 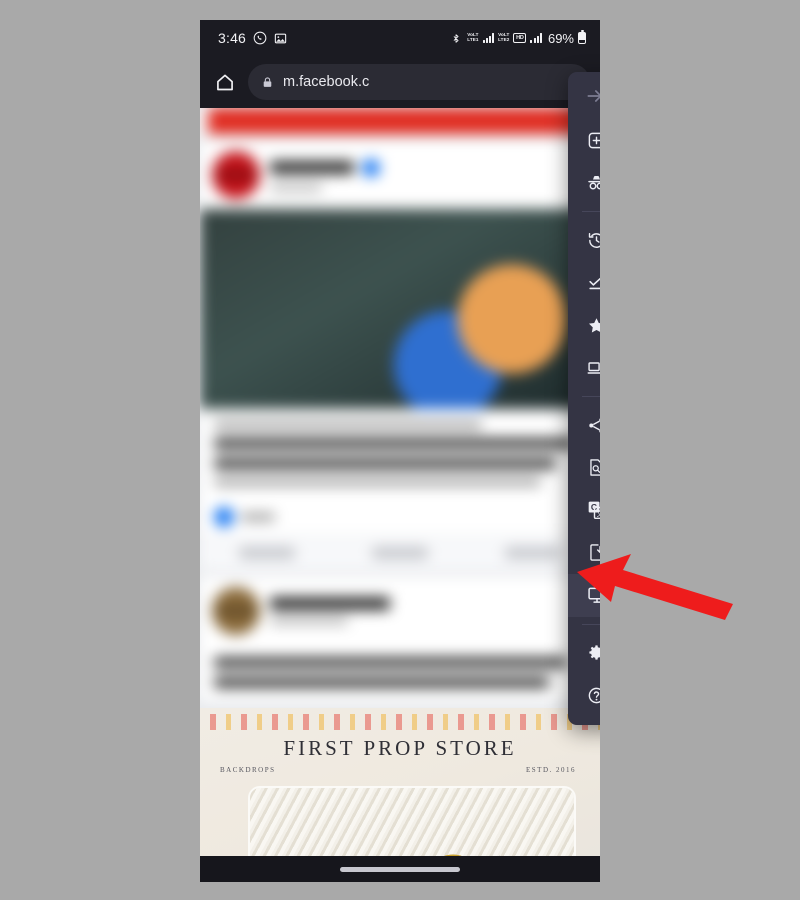 I want to click on like-reaction-icon, so click(x=224, y=517).